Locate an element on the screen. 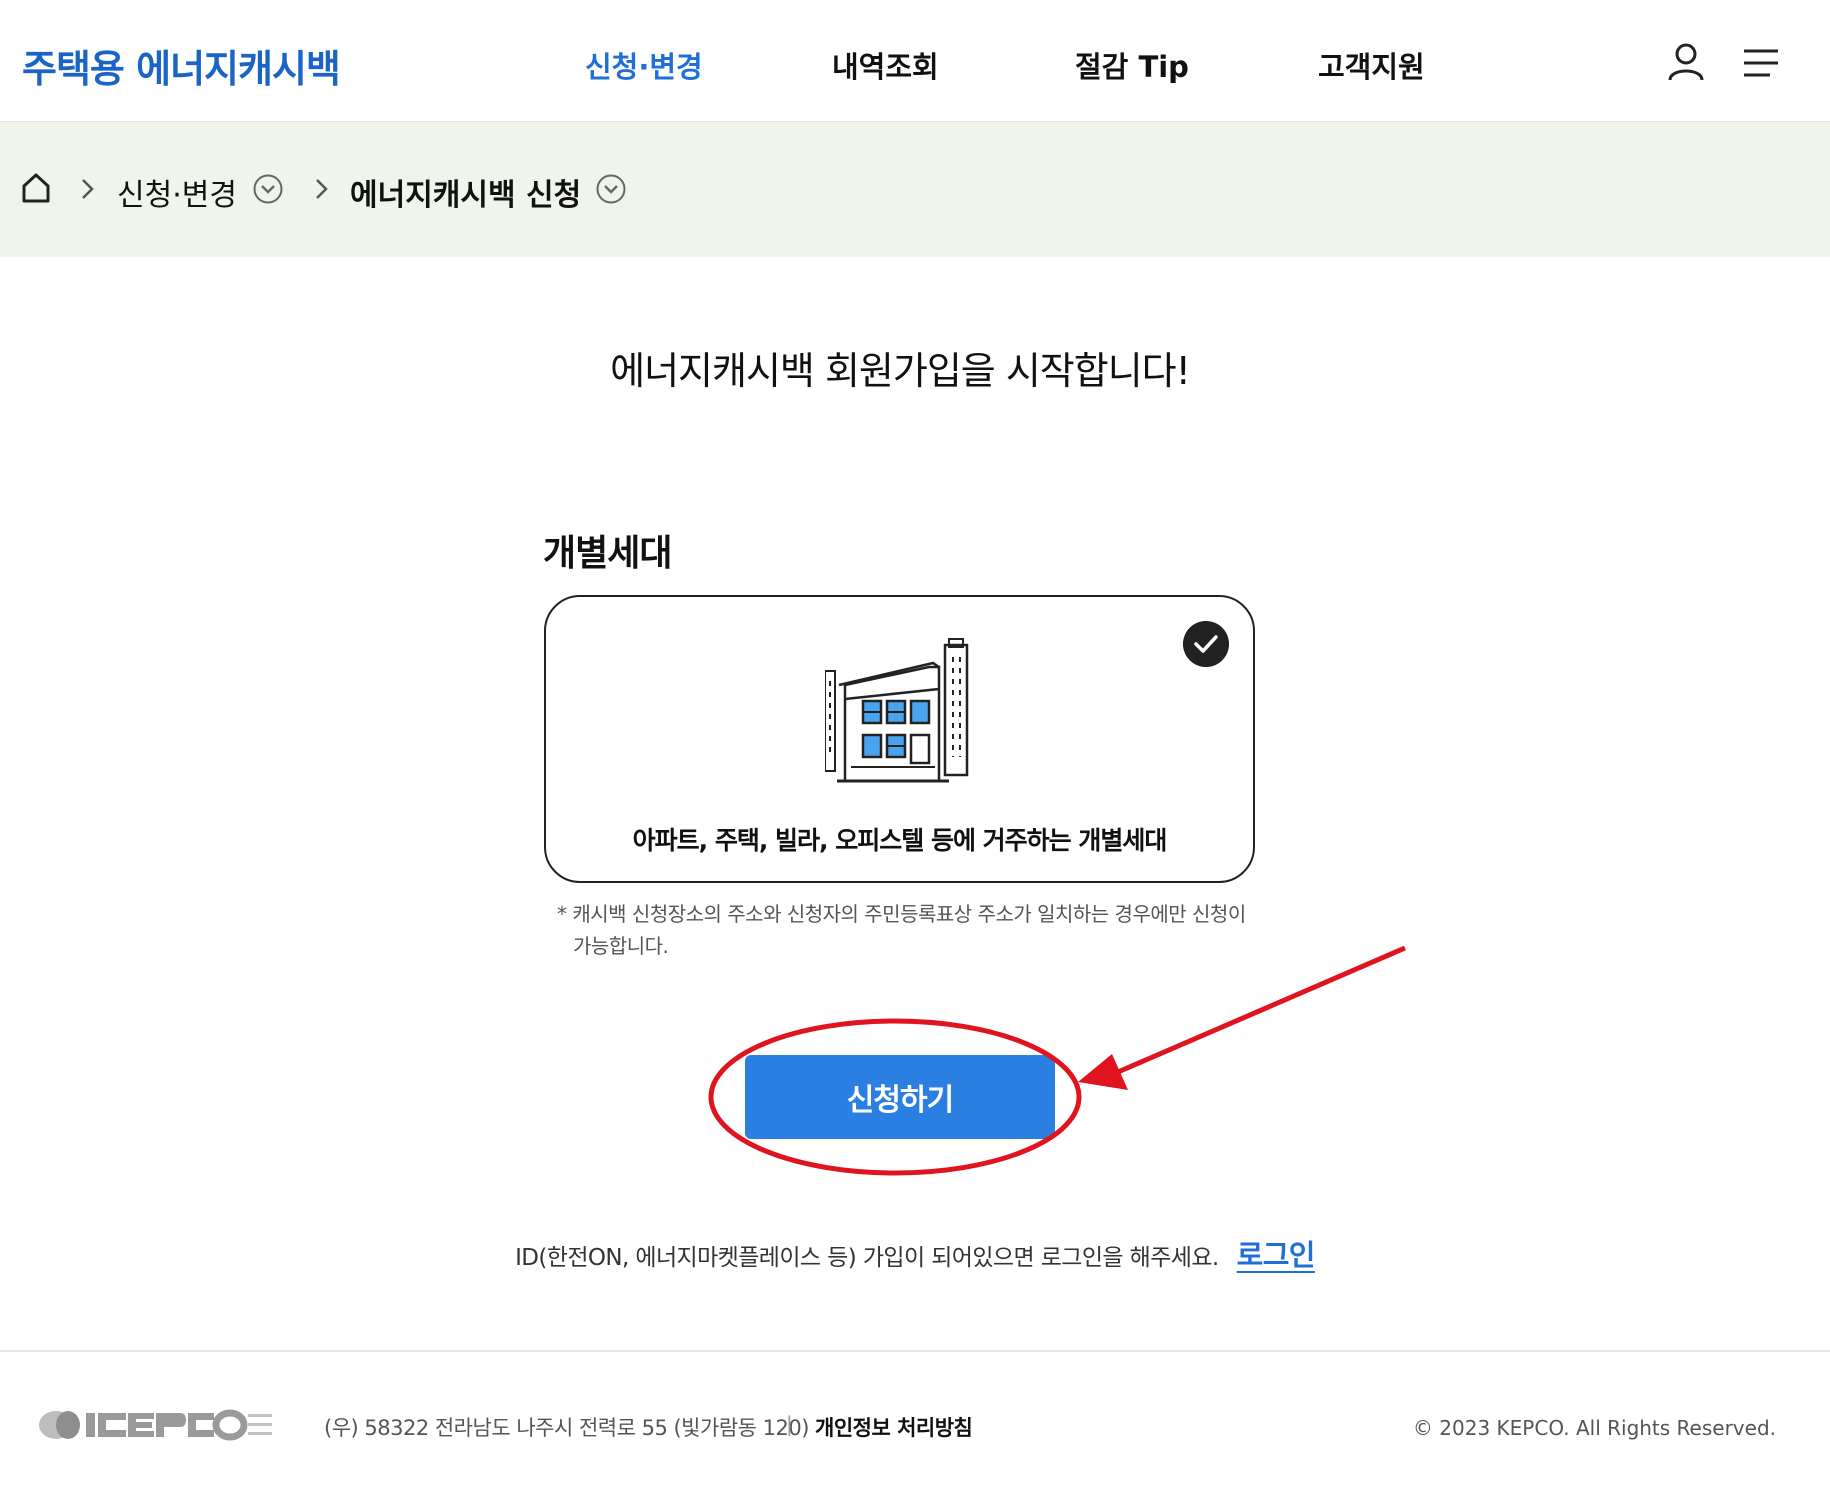 The image size is (1830, 1508). home-icon is located at coordinates (36, 188).